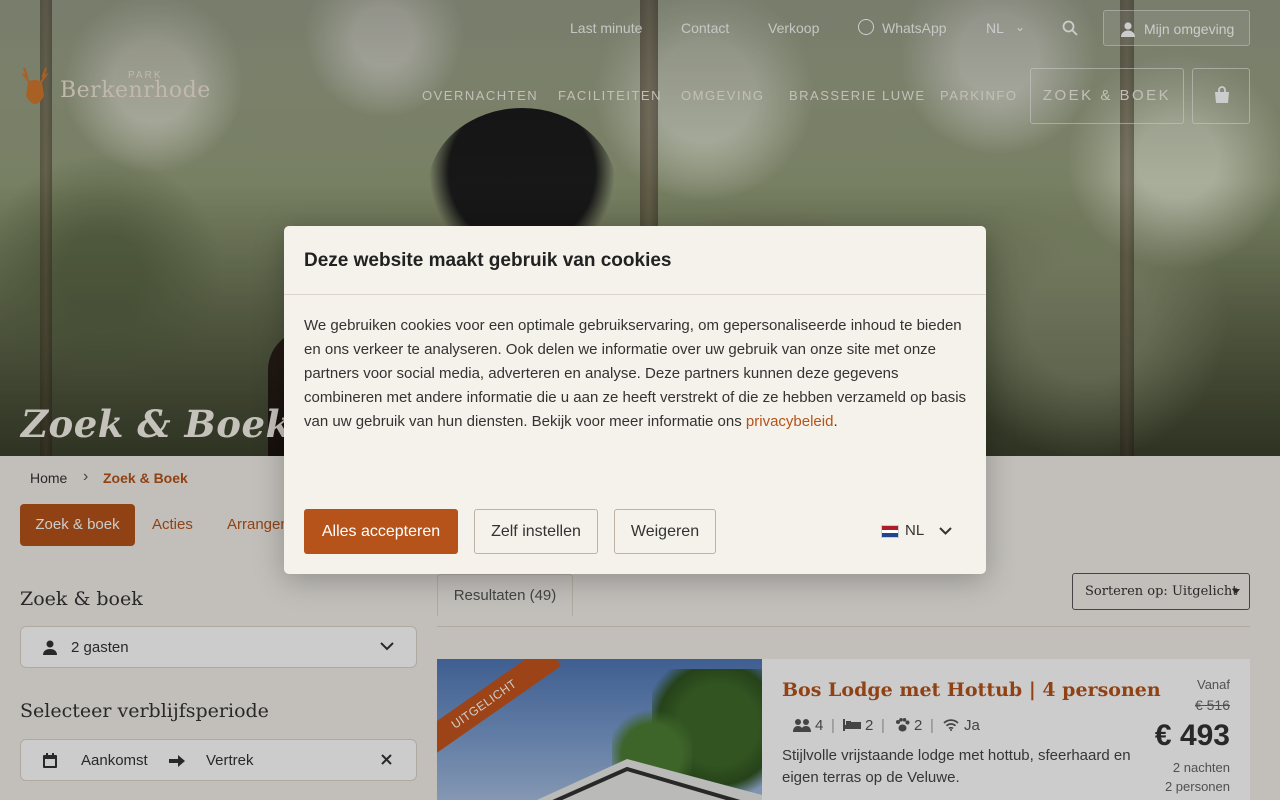  Describe the element at coordinates (890, 531) in the screenshot. I see `nl-flag-icon` at that location.